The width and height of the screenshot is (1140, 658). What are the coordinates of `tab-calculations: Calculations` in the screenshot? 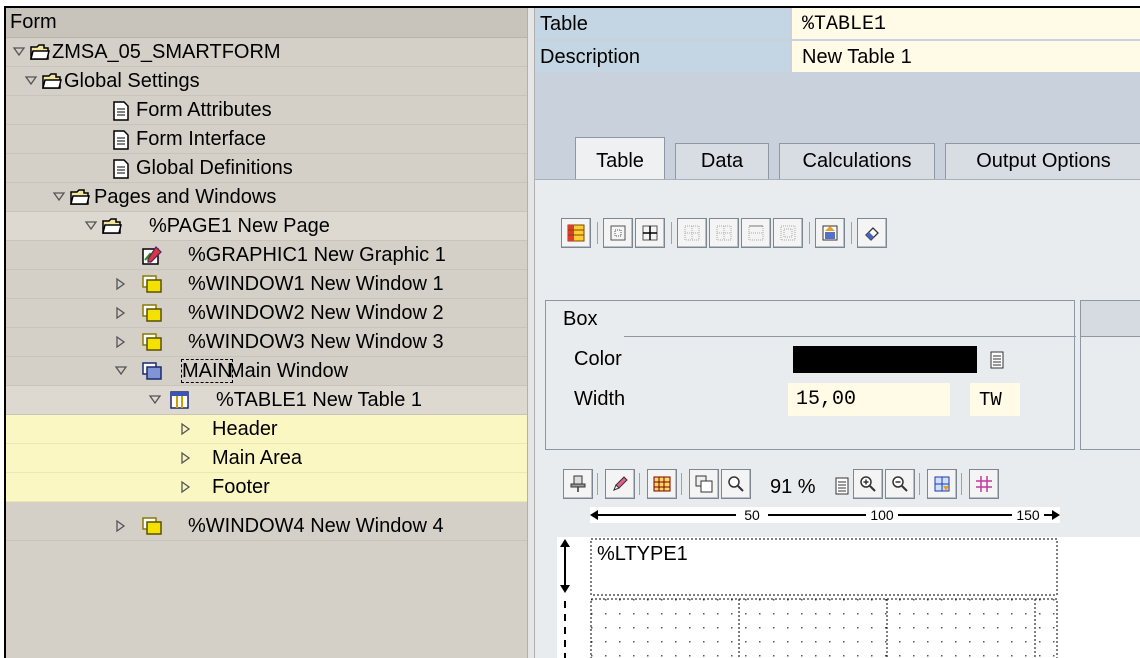 It's located at (857, 161).